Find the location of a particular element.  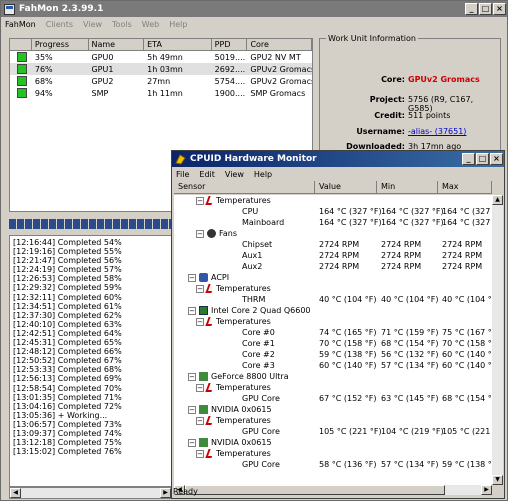

row-name: SMP is located at coordinates (100, 93).